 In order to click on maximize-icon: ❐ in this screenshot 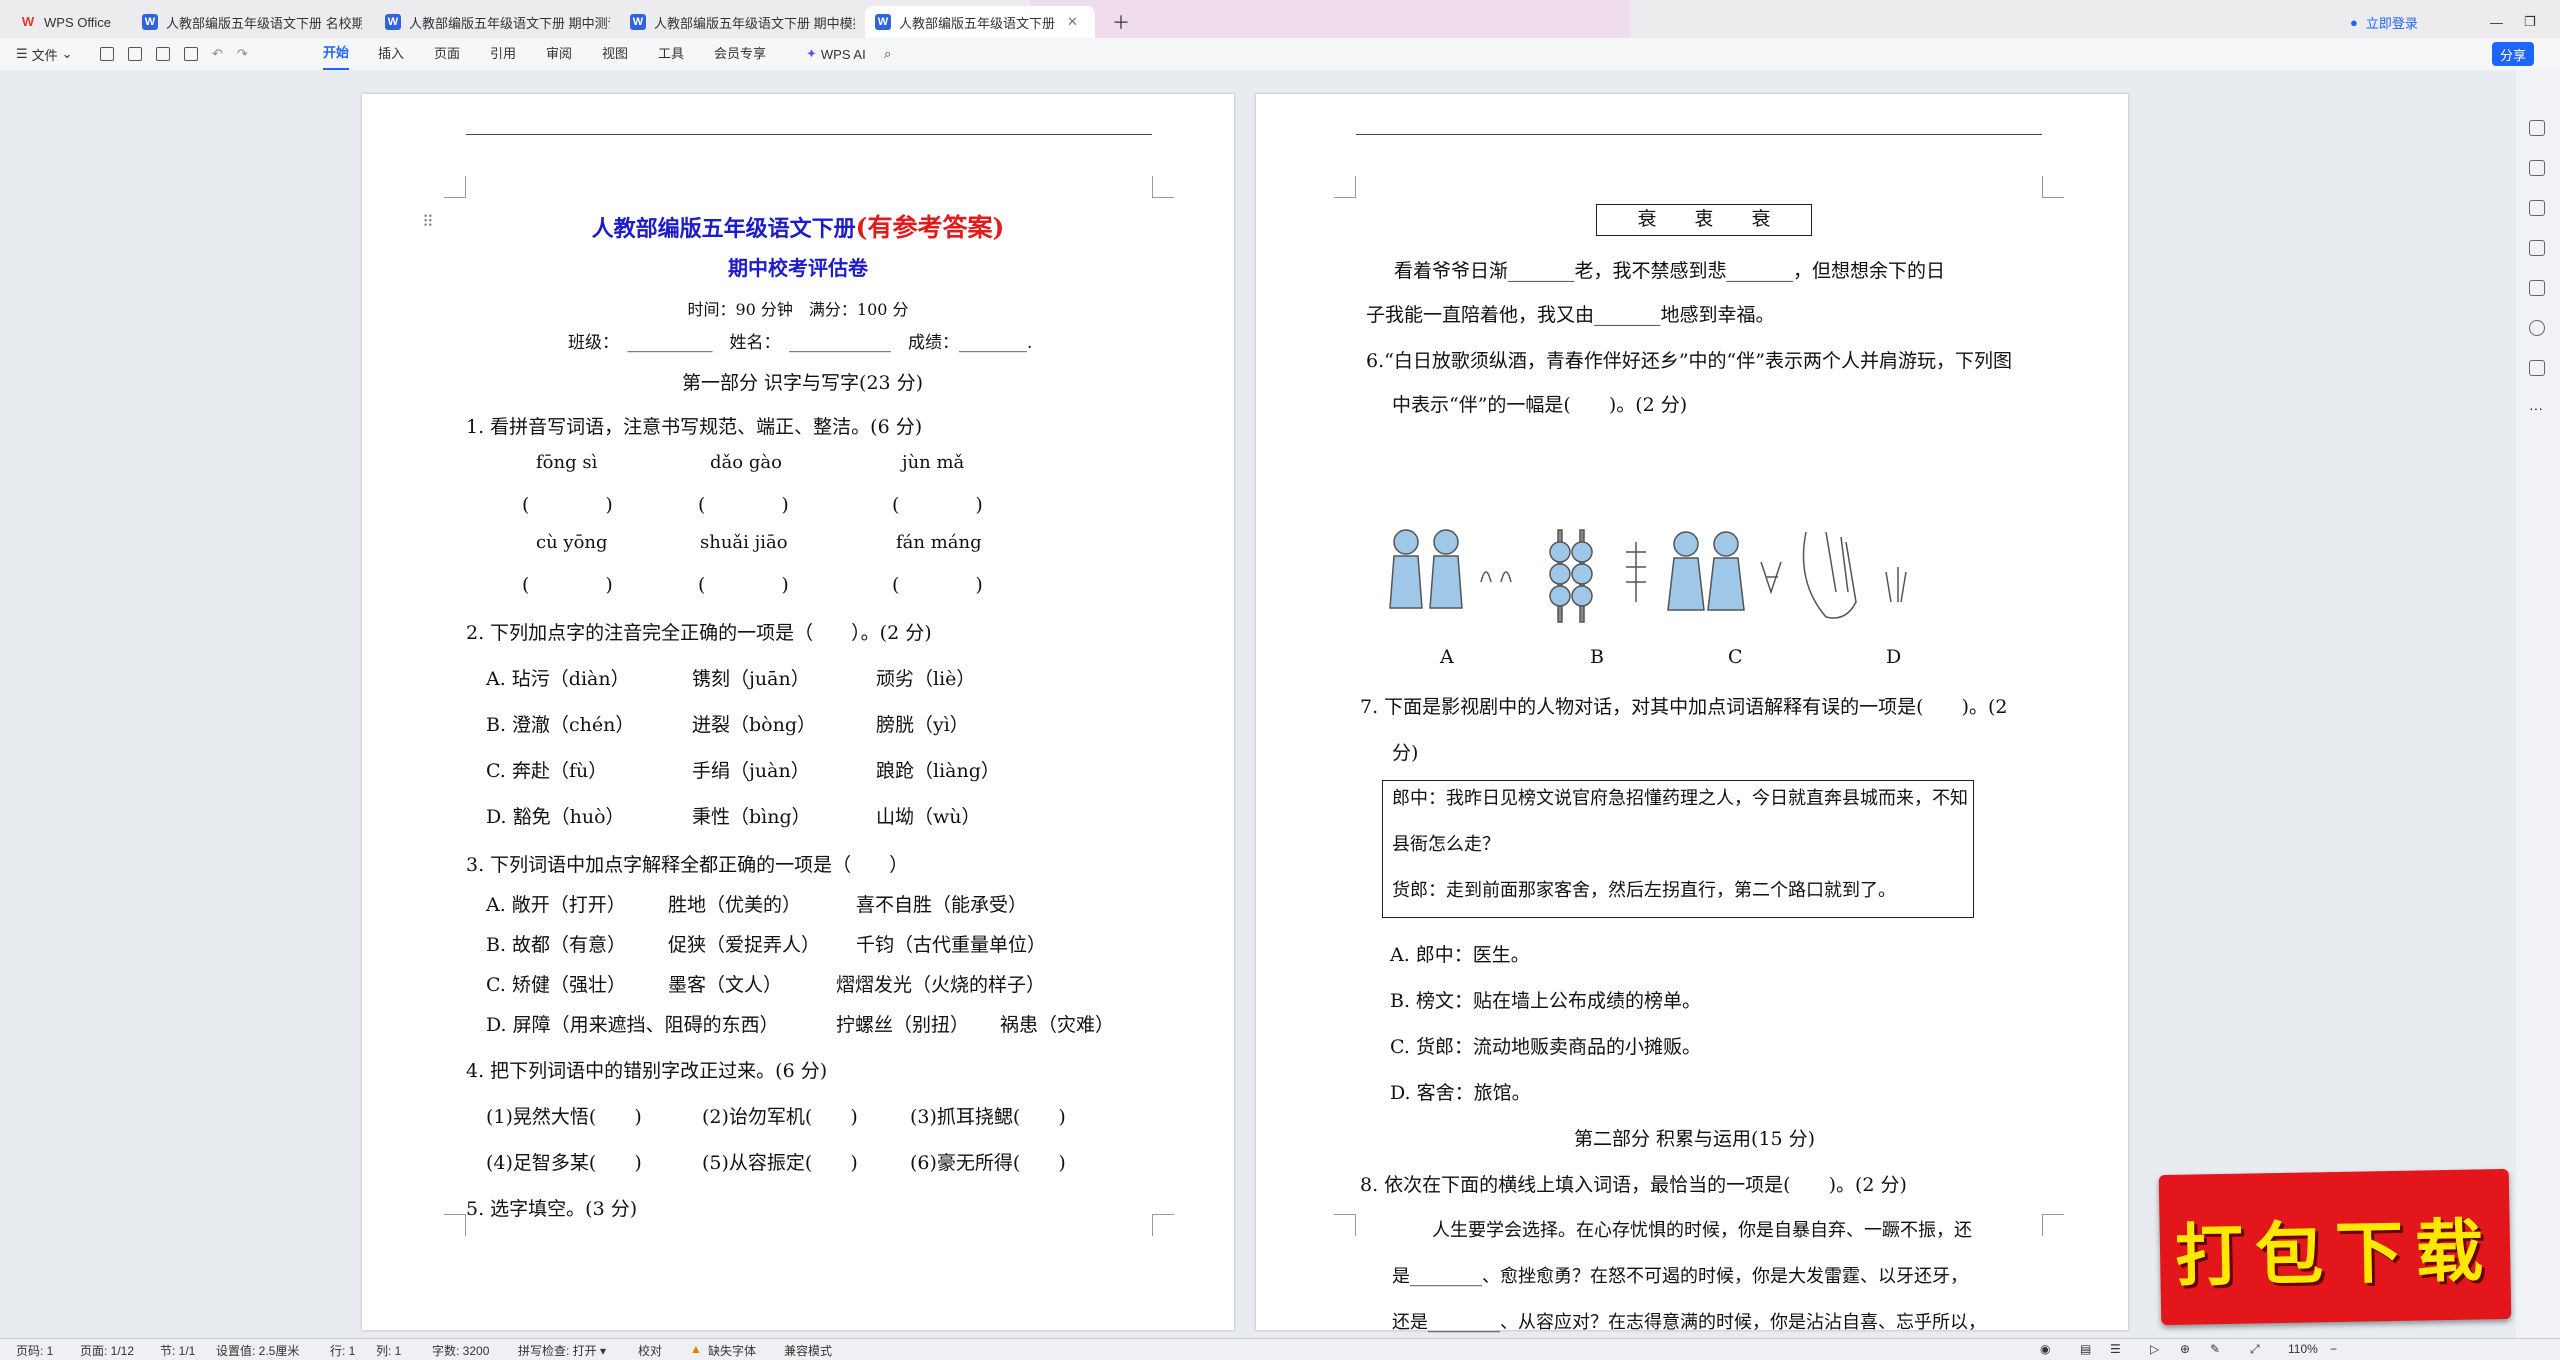, I will do `click(2529, 22)`.